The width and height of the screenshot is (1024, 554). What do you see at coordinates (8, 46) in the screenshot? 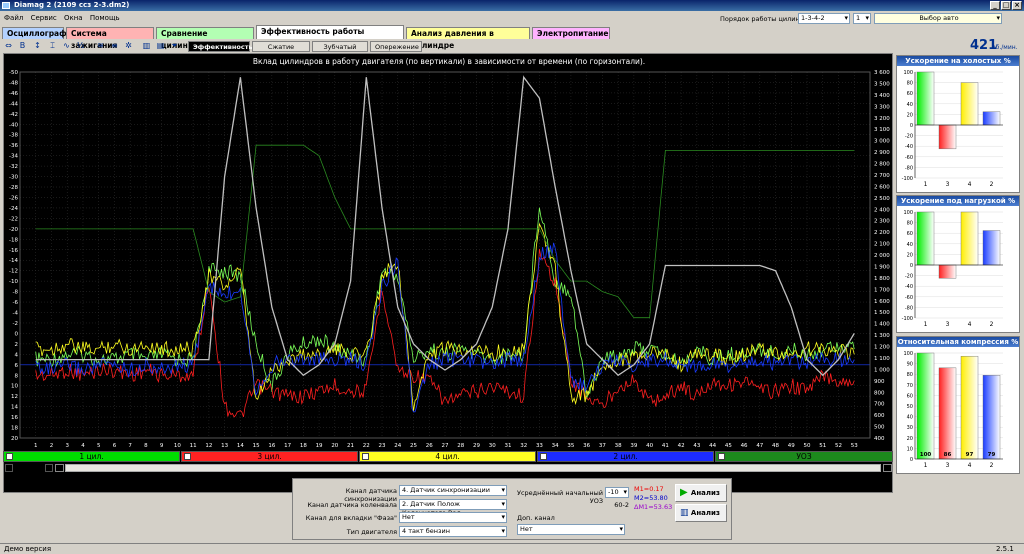
I see `zoom-fit-icon: ⇔` at bounding box center [8, 46].